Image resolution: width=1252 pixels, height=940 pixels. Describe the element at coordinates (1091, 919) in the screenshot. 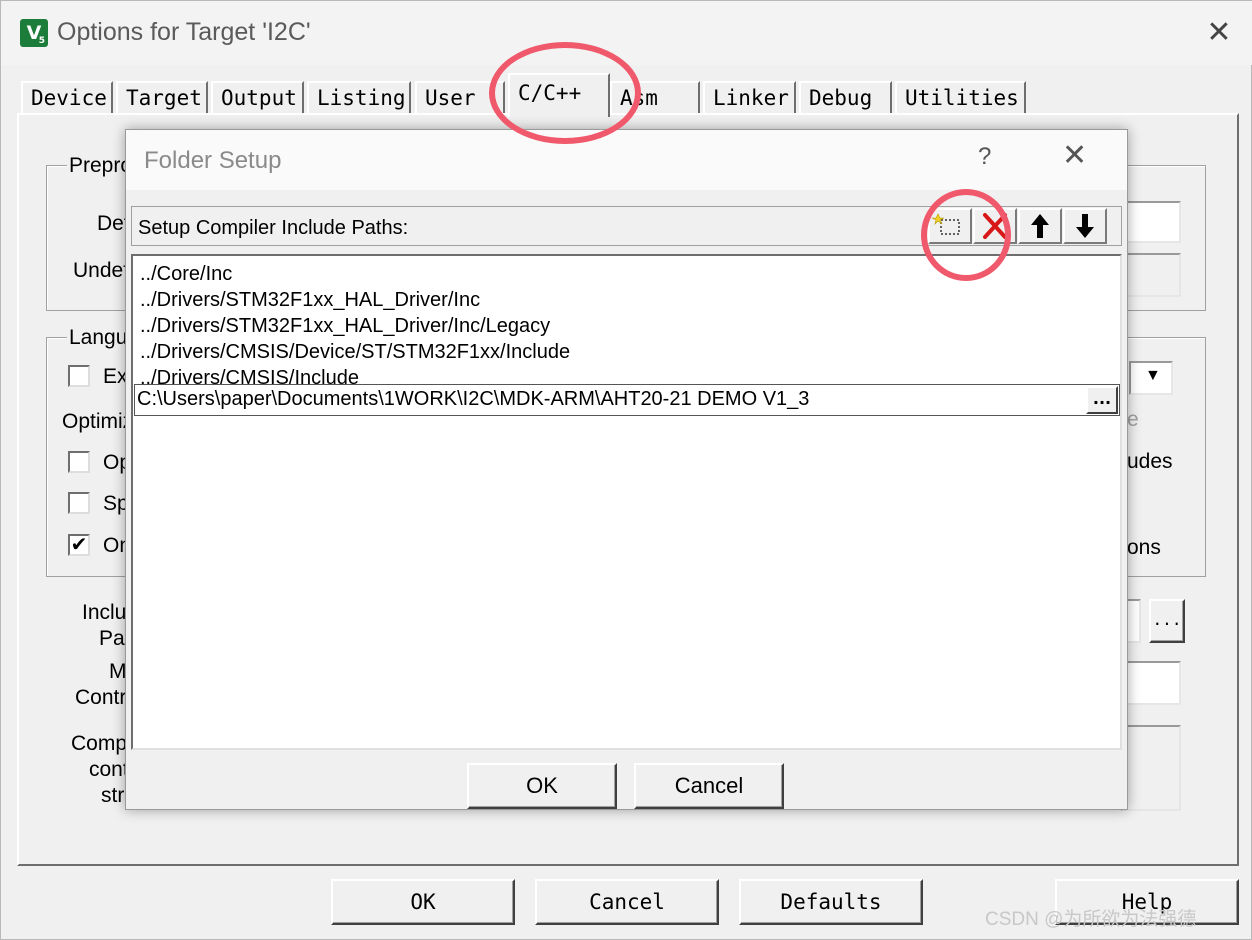

I see `watermark: CSDN @为所欲为法强德` at that location.